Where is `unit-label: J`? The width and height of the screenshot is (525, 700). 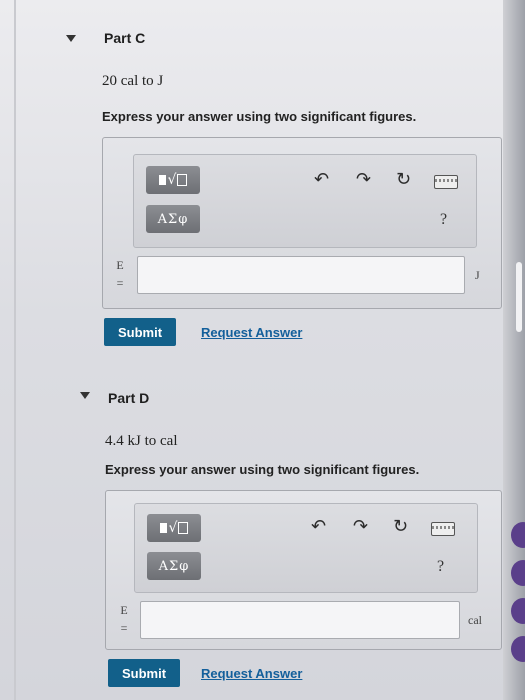
unit-label: J is located at coordinates (477, 275).